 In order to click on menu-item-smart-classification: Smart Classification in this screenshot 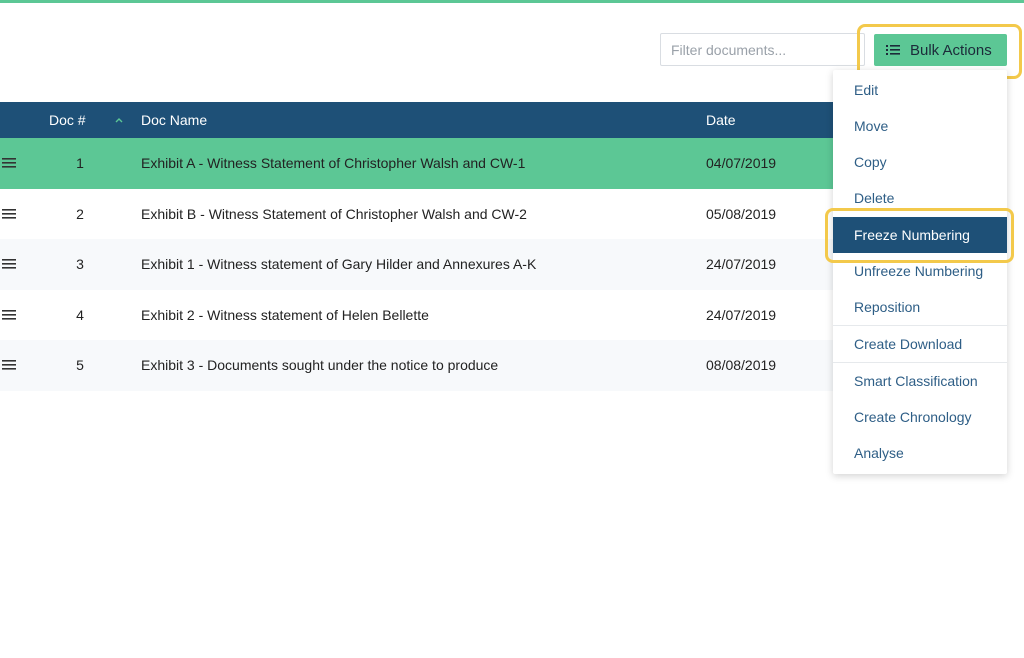, I will do `click(920, 381)`.